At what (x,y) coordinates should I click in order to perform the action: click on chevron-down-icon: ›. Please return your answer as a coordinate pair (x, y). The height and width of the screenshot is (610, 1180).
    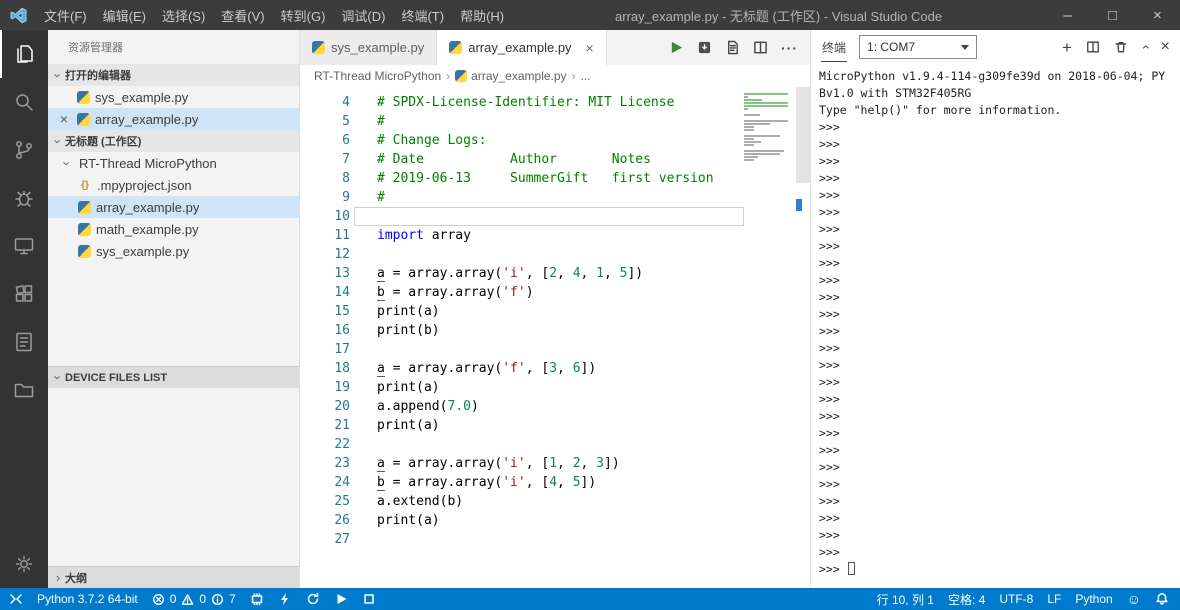
    Looking at the image, I should click on (58, 75).